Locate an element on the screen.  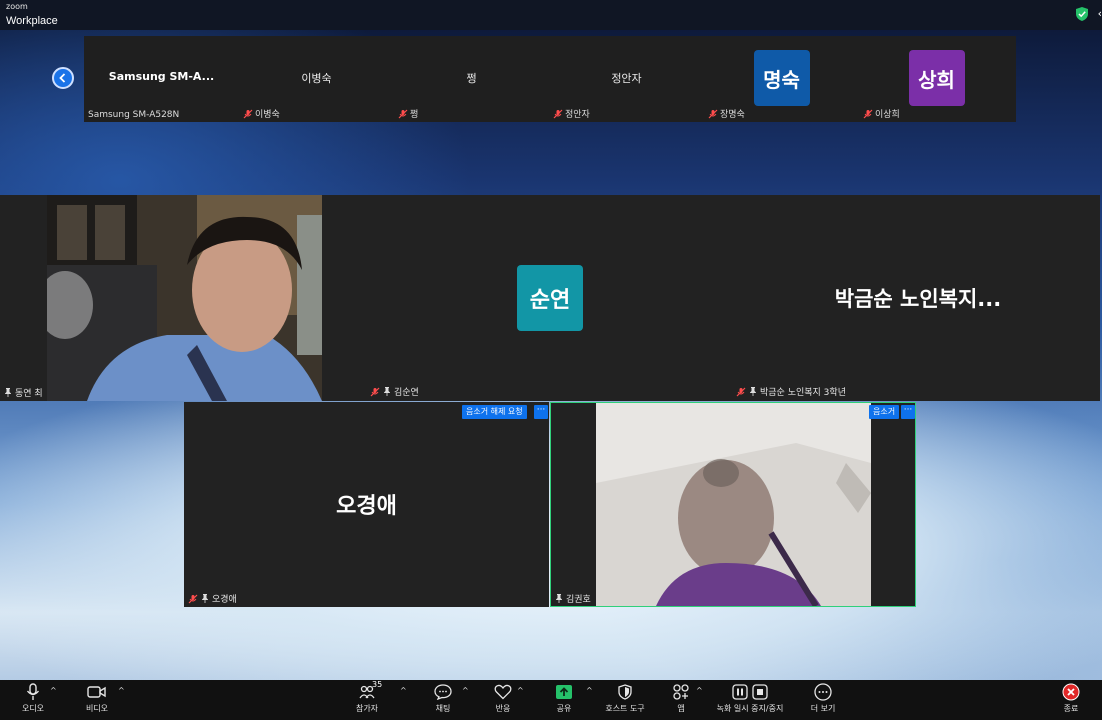
participant-name: 쩡 is located at coordinates (471, 78).